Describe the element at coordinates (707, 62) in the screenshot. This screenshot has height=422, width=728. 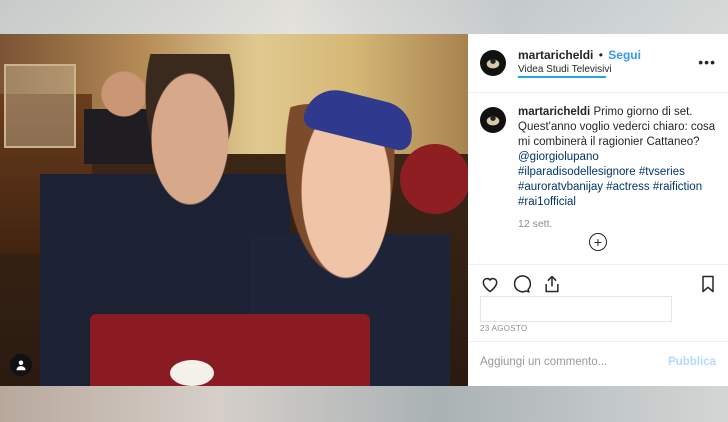
I see `more-icon: •••` at that location.